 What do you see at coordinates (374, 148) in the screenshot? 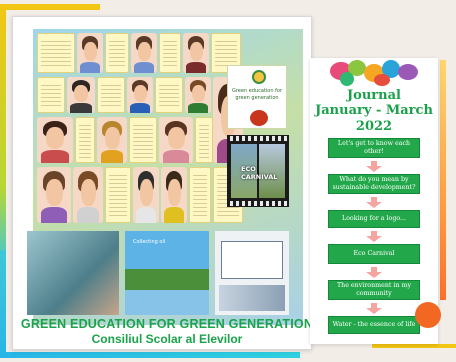
I see `step-box: Let's get to know each other!` at bounding box center [374, 148].